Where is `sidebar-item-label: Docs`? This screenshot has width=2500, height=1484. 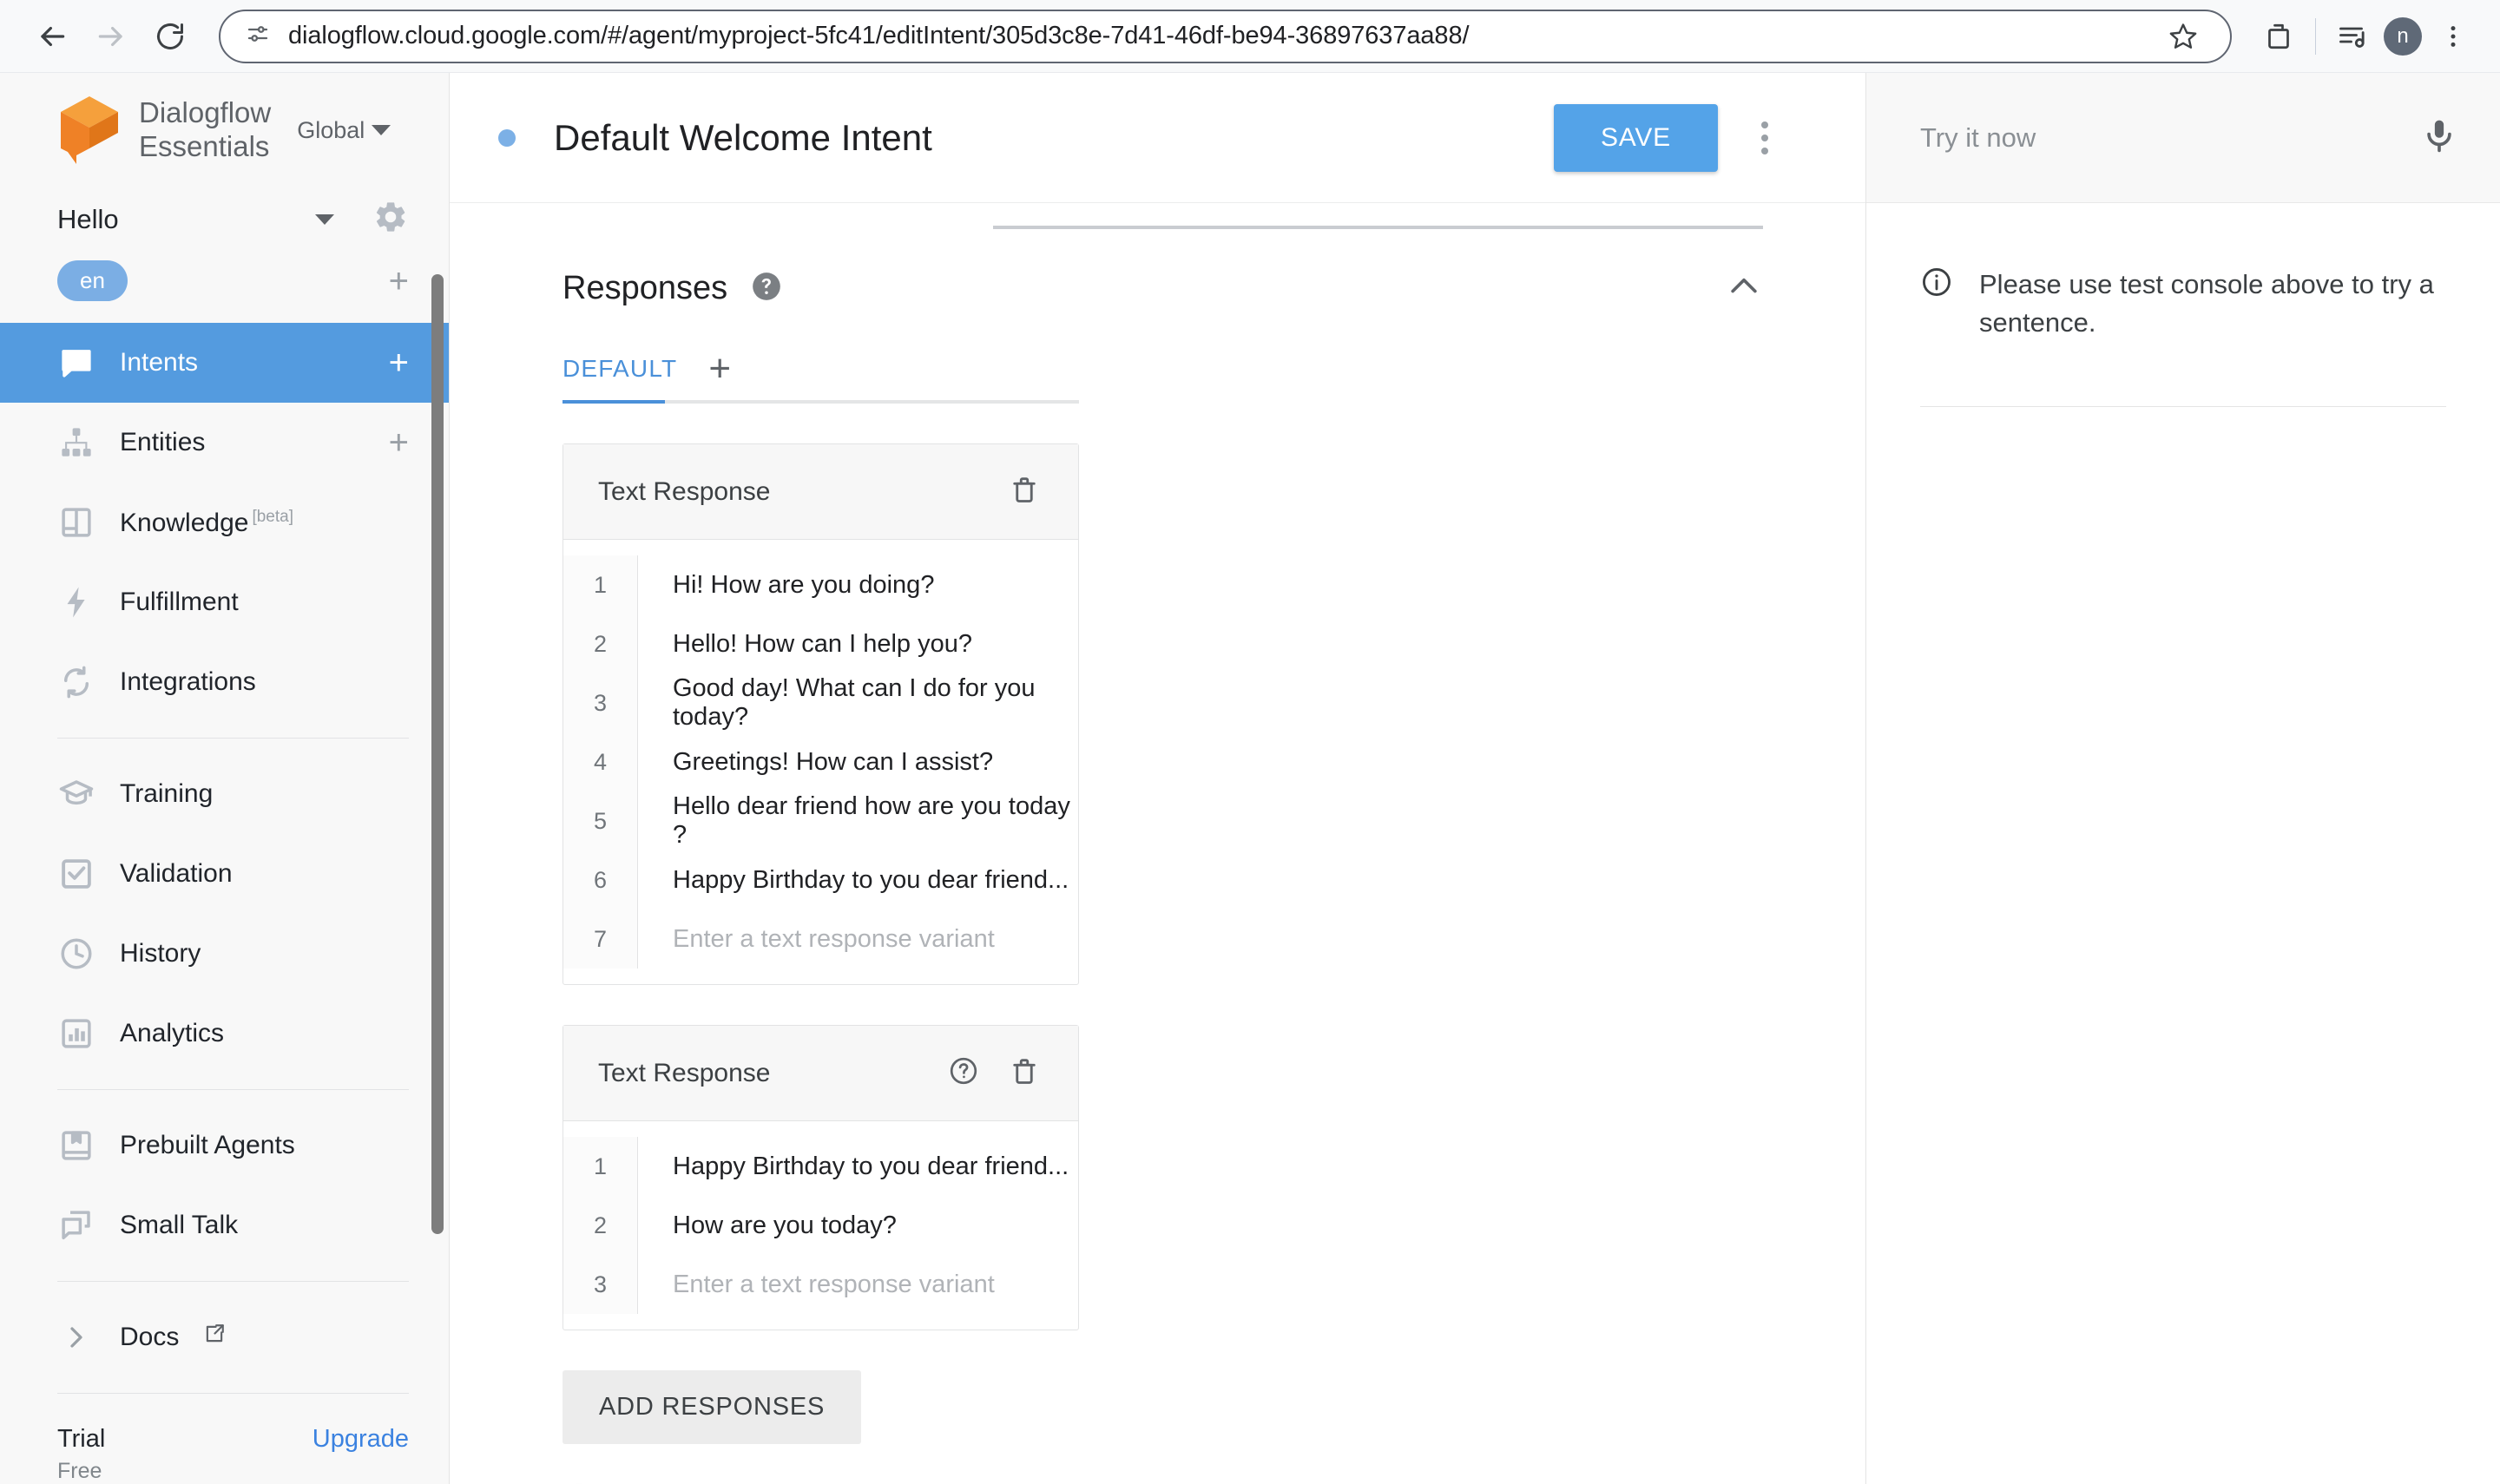
sidebar-item-label: Docs is located at coordinates (150, 1337).